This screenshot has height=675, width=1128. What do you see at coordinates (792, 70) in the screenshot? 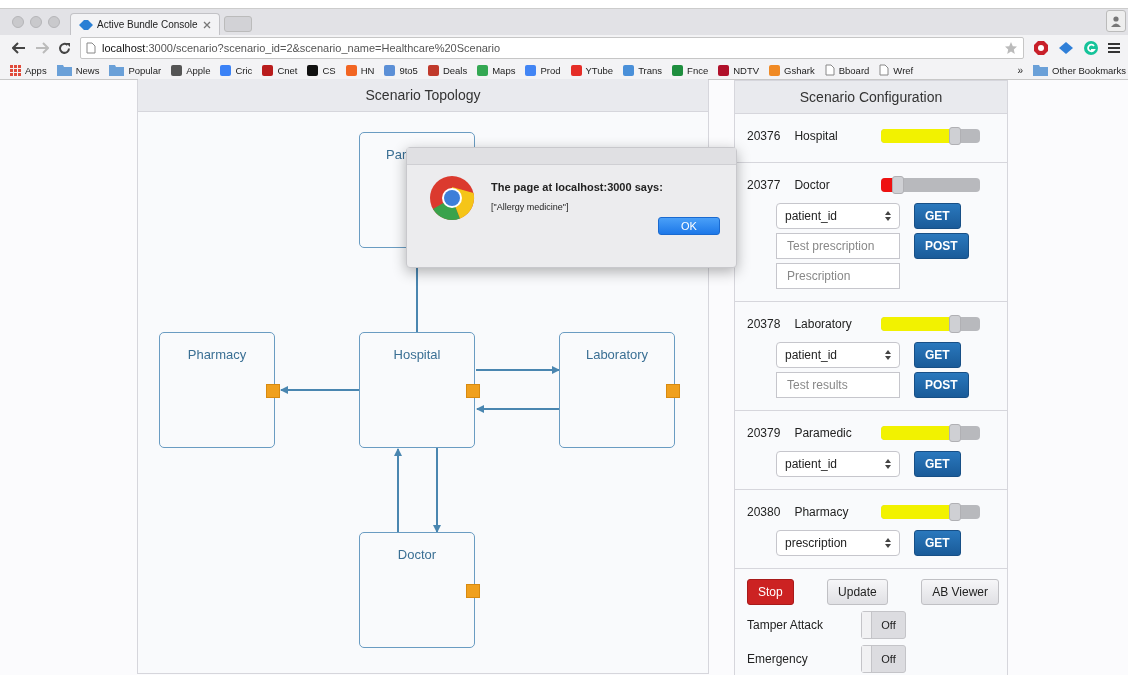
I see `bookmark-item: Gshark` at bounding box center [792, 70].